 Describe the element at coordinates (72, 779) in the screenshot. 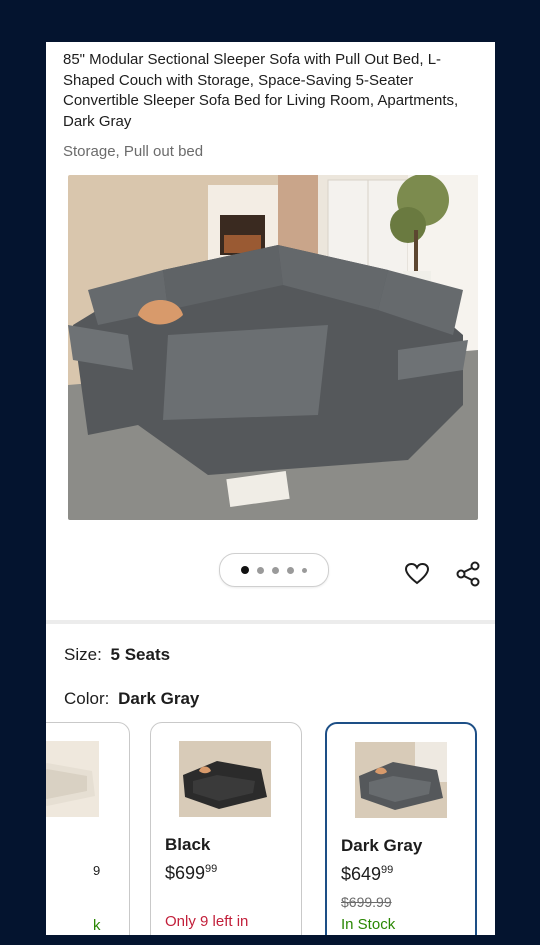

I see `cream-sofa-thumbnail` at that location.